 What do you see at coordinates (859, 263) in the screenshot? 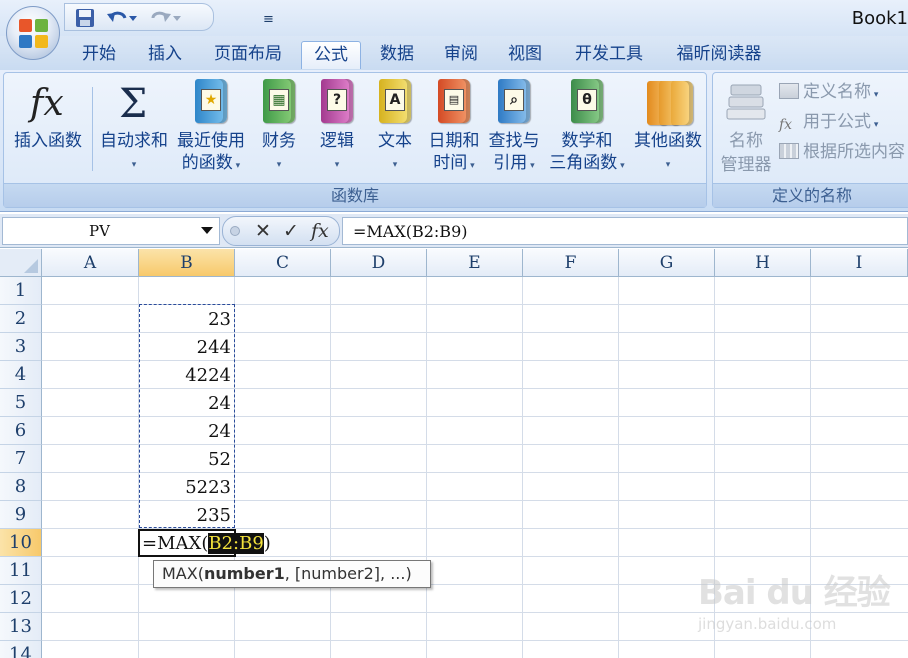
I see `column-header-i: I` at bounding box center [859, 263].